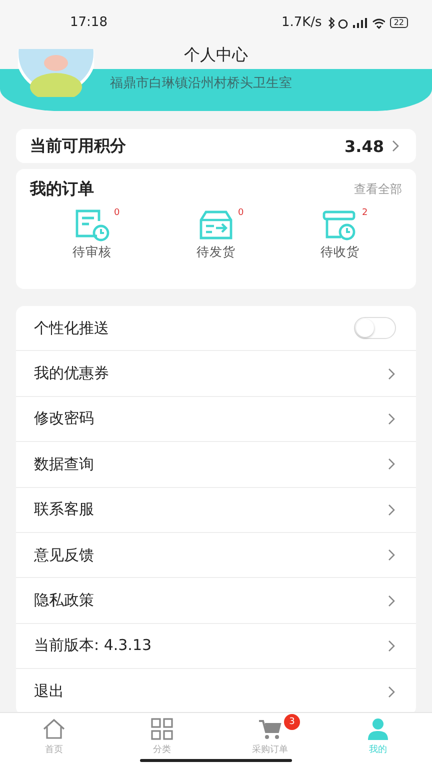 Image resolution: width=432 pixels, height=768 pixels. What do you see at coordinates (270, 729) in the screenshot?
I see `cart-icon` at bounding box center [270, 729].